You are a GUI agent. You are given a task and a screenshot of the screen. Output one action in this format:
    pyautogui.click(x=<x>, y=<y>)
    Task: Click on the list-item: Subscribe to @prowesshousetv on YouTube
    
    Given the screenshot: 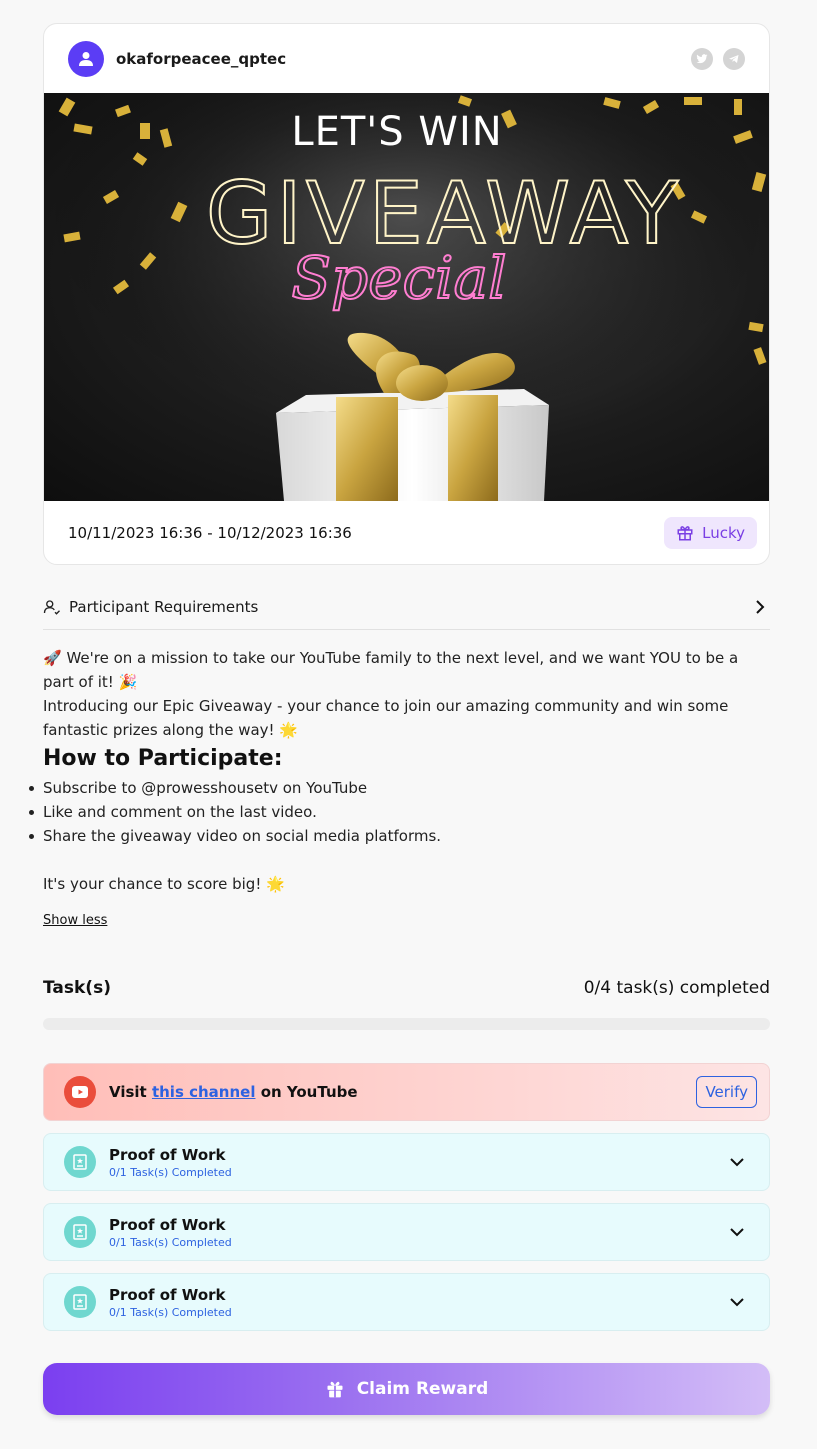 What is the action you would take?
    pyautogui.click(x=399, y=788)
    